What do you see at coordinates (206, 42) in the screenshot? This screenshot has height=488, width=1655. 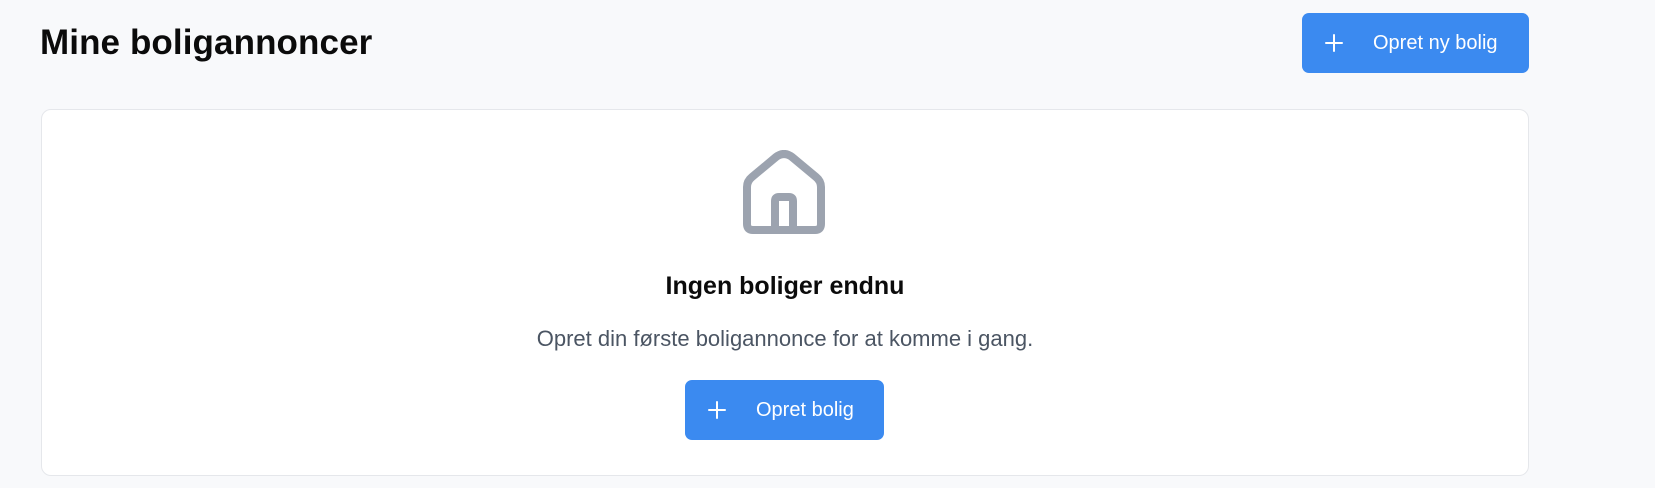 I see `page-title: Mine boligannoncer` at bounding box center [206, 42].